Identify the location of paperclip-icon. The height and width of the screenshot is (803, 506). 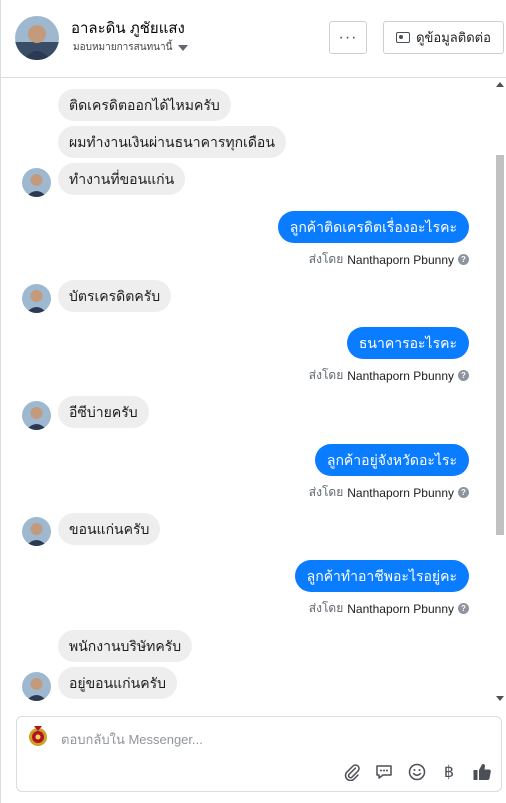
(352, 772).